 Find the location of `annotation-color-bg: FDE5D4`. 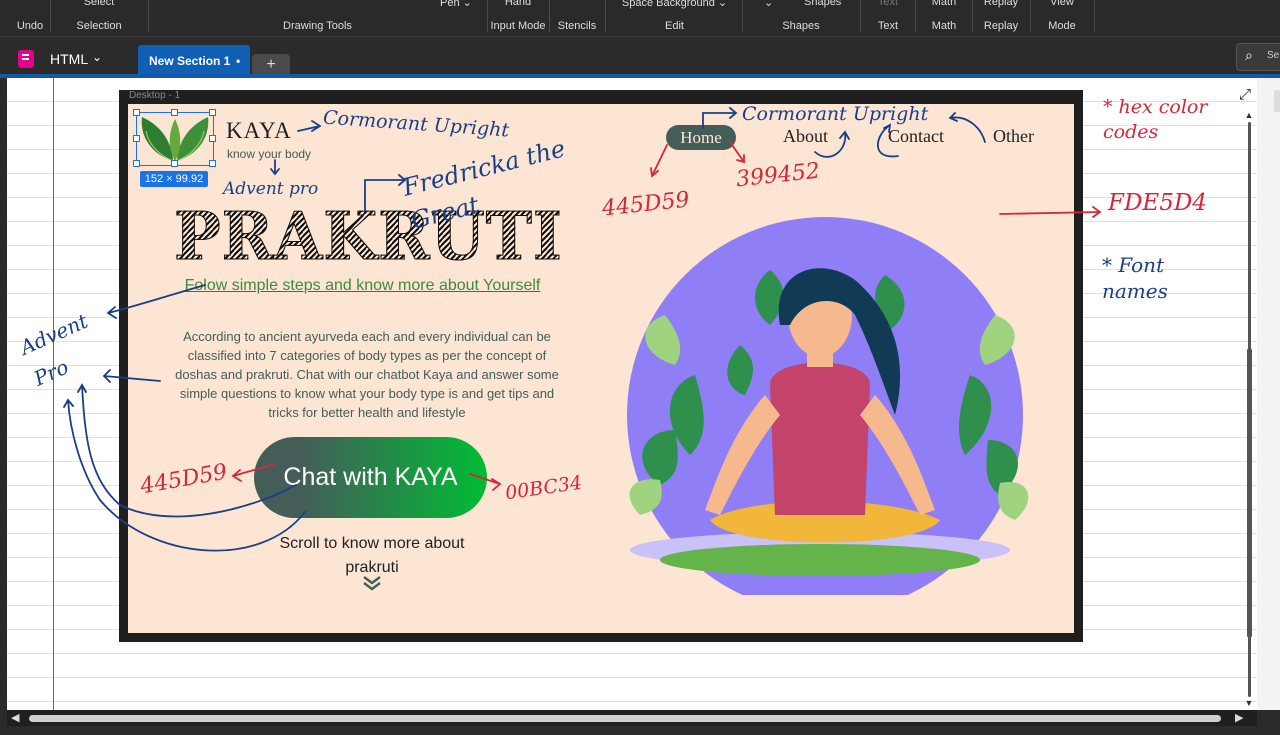

annotation-color-bg: FDE5D4 is located at coordinates (1157, 203).